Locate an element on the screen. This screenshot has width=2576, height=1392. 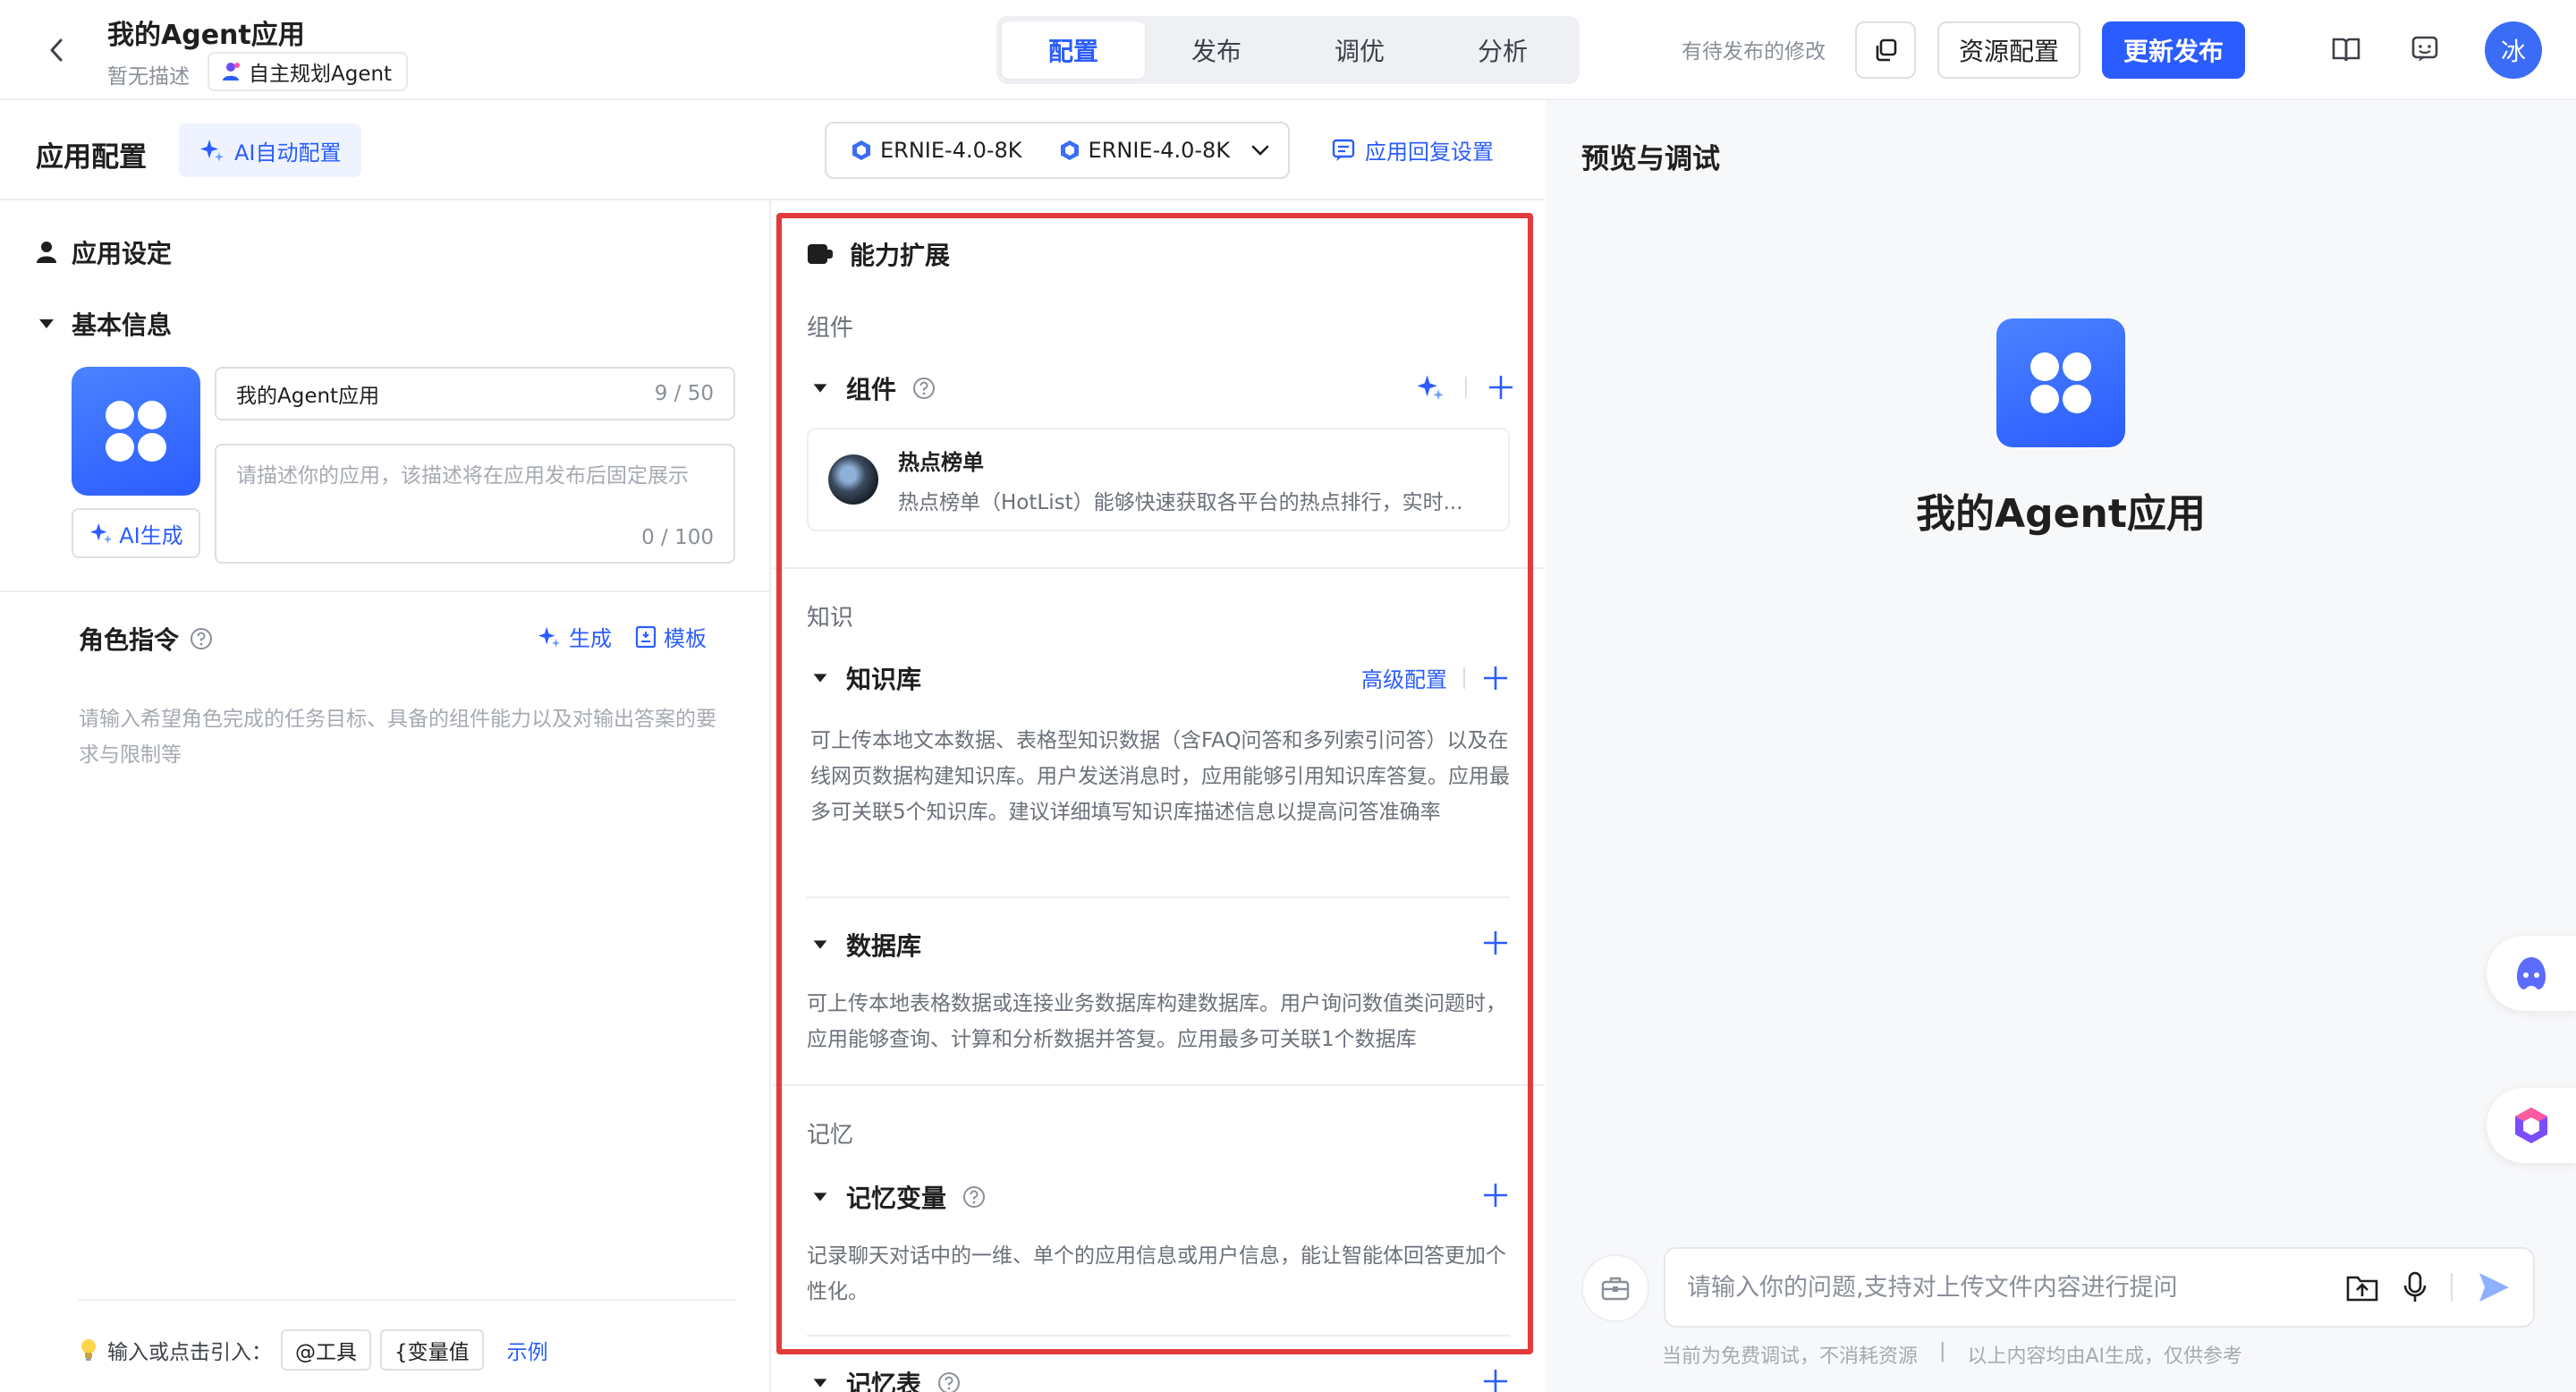
reference-hint: 输入或点击引入： @工具 {变量值 示例 is located at coordinates (313, 1350).